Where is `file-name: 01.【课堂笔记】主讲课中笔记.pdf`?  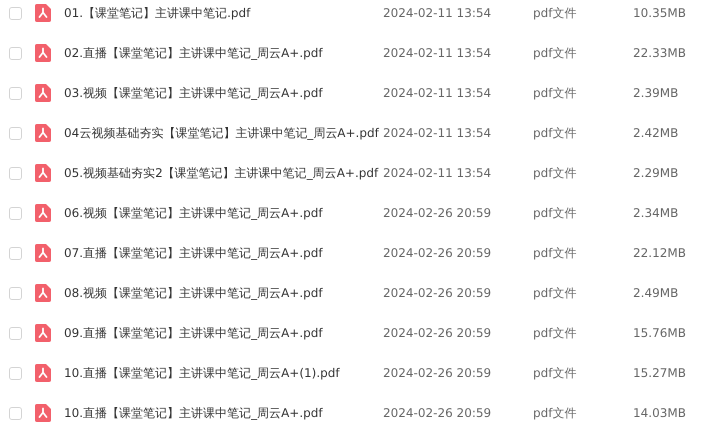 file-name: 01.【课堂笔记】主讲课中笔记.pdf is located at coordinates (223, 13).